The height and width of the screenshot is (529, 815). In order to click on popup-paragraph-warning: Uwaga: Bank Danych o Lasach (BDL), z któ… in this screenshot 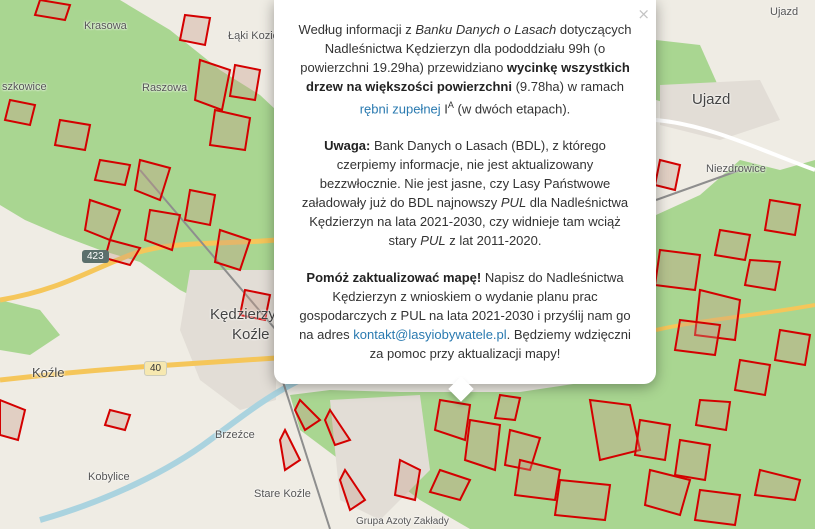, I will do `click(465, 193)`.